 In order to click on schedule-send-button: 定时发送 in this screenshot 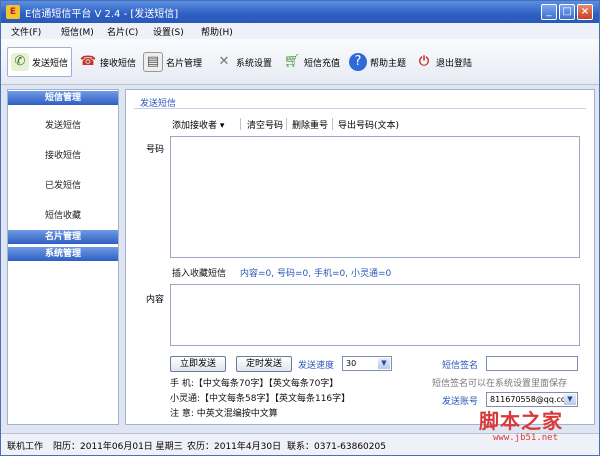, I will do `click(264, 364)`.